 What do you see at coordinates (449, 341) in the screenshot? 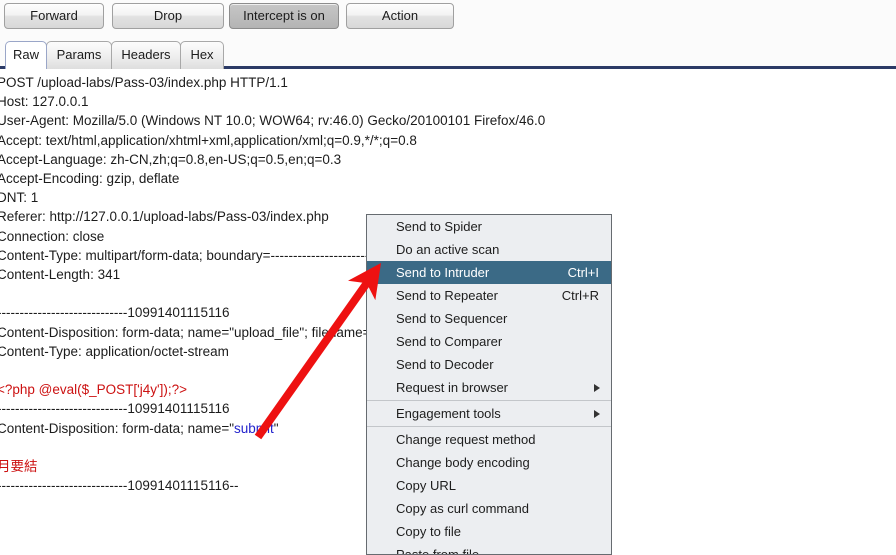
I see `menu-item-label: Send to Comparer` at bounding box center [449, 341].